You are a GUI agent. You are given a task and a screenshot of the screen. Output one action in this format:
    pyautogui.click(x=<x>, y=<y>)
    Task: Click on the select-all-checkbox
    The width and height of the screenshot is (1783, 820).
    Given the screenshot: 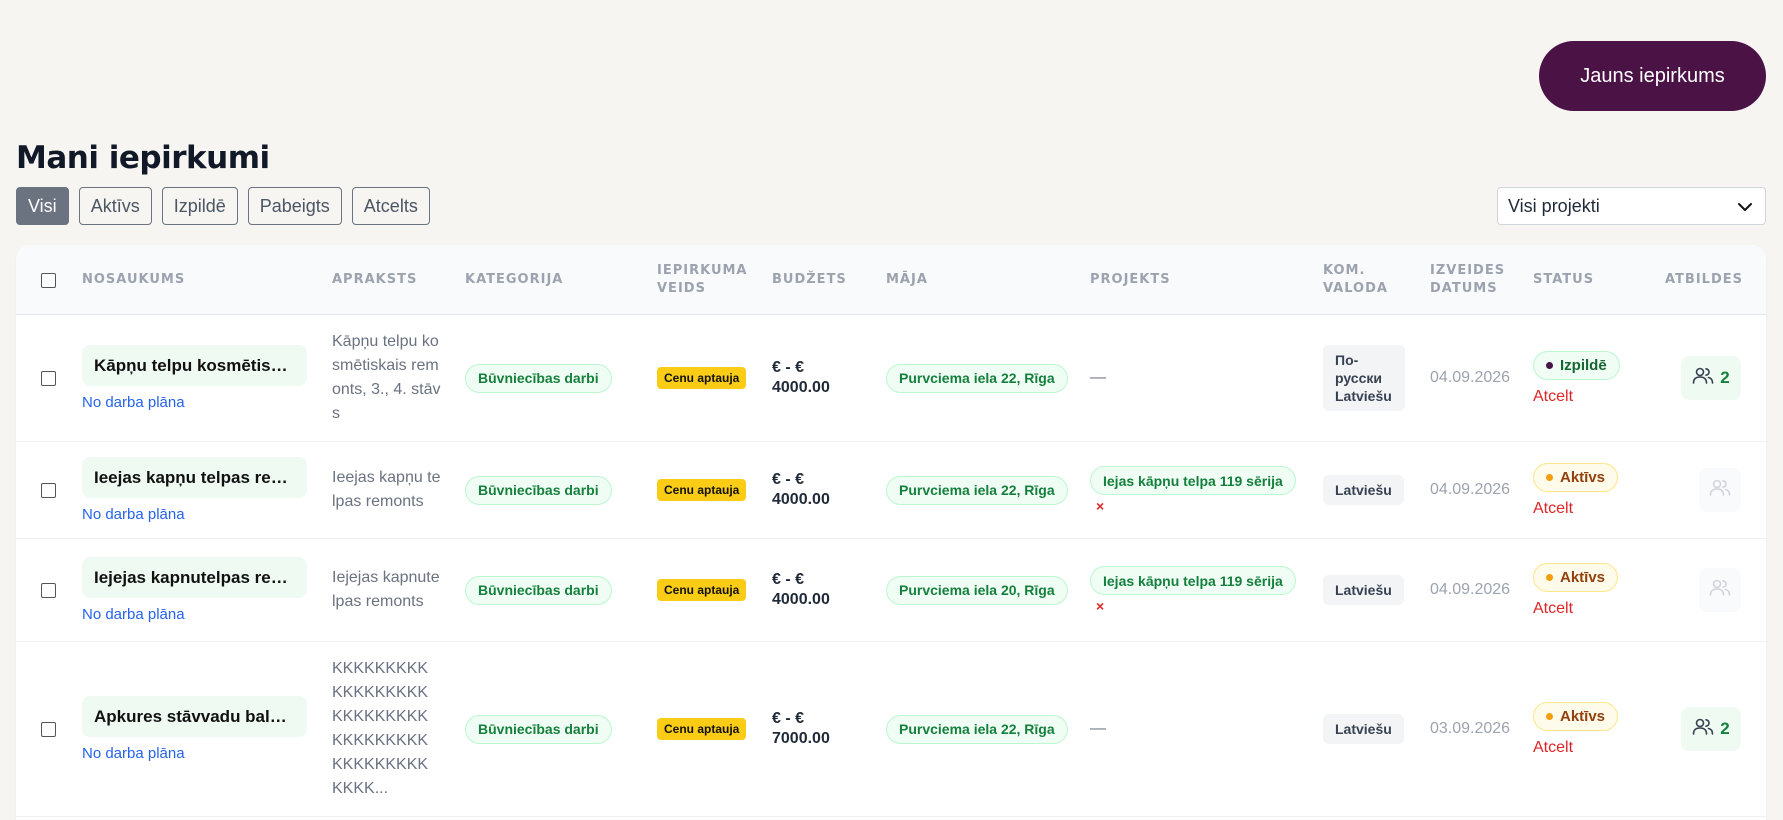 What is the action you would take?
    pyautogui.click(x=48, y=280)
    